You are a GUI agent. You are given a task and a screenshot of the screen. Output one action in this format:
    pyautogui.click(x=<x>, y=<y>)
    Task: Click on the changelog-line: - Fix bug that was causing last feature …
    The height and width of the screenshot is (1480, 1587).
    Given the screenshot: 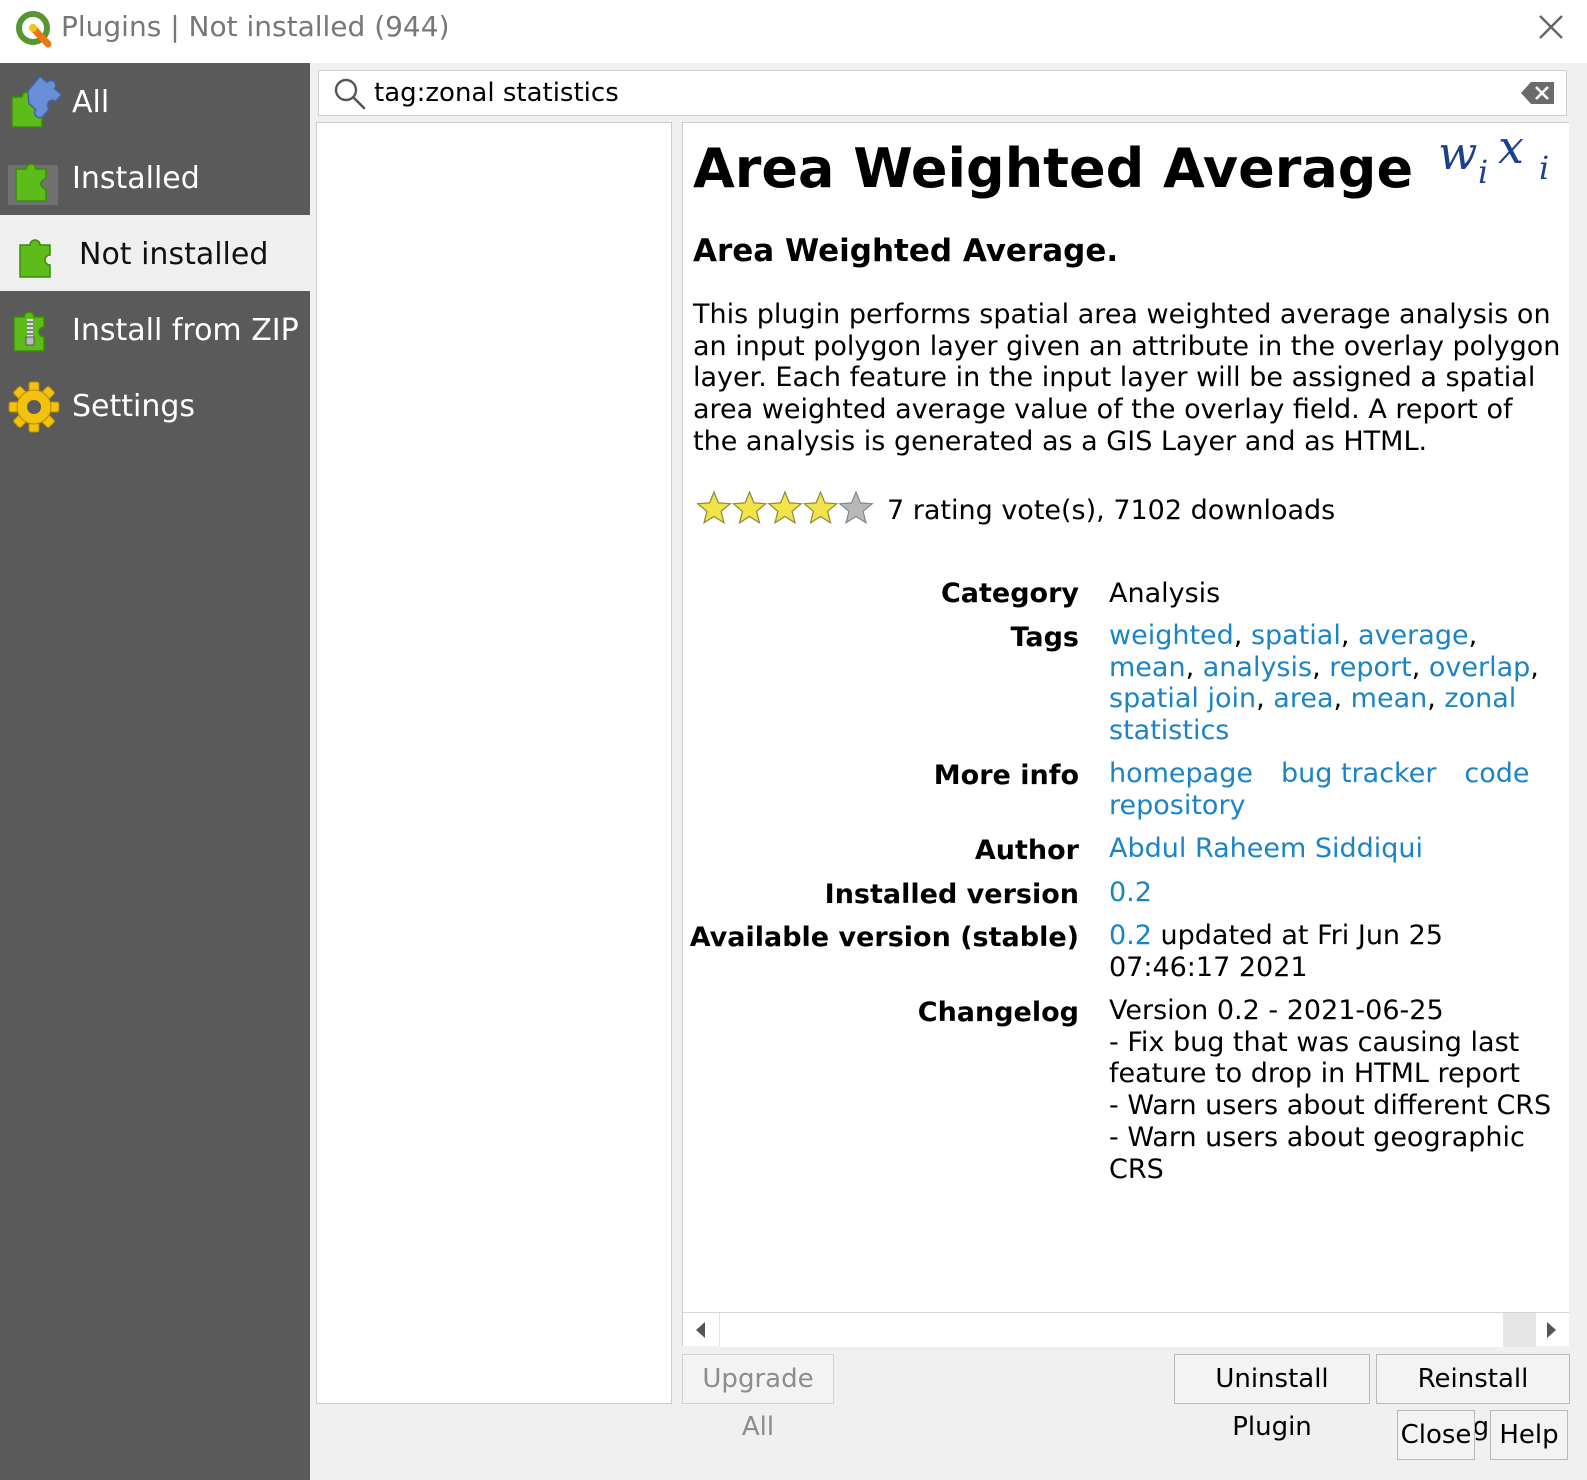 What is the action you would take?
    pyautogui.click(x=1315, y=1058)
    